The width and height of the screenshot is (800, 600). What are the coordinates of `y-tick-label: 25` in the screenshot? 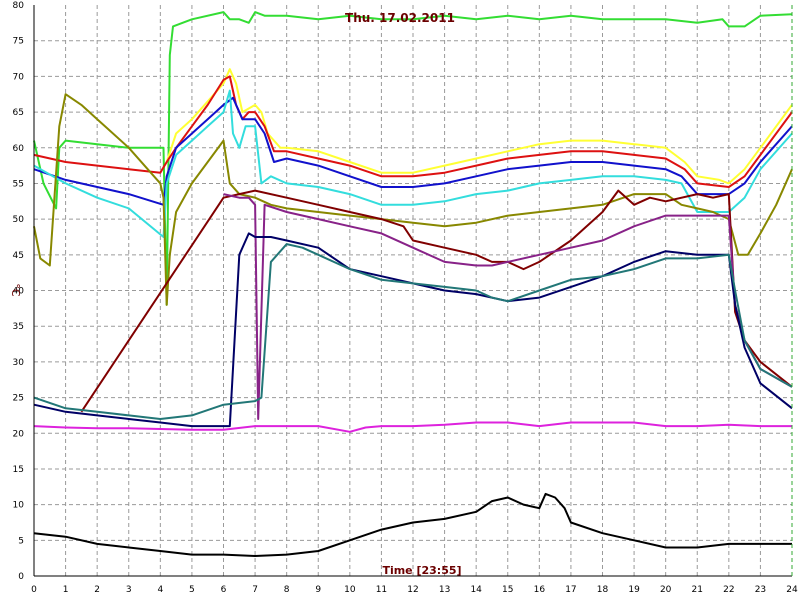 It's located at (18, 399).